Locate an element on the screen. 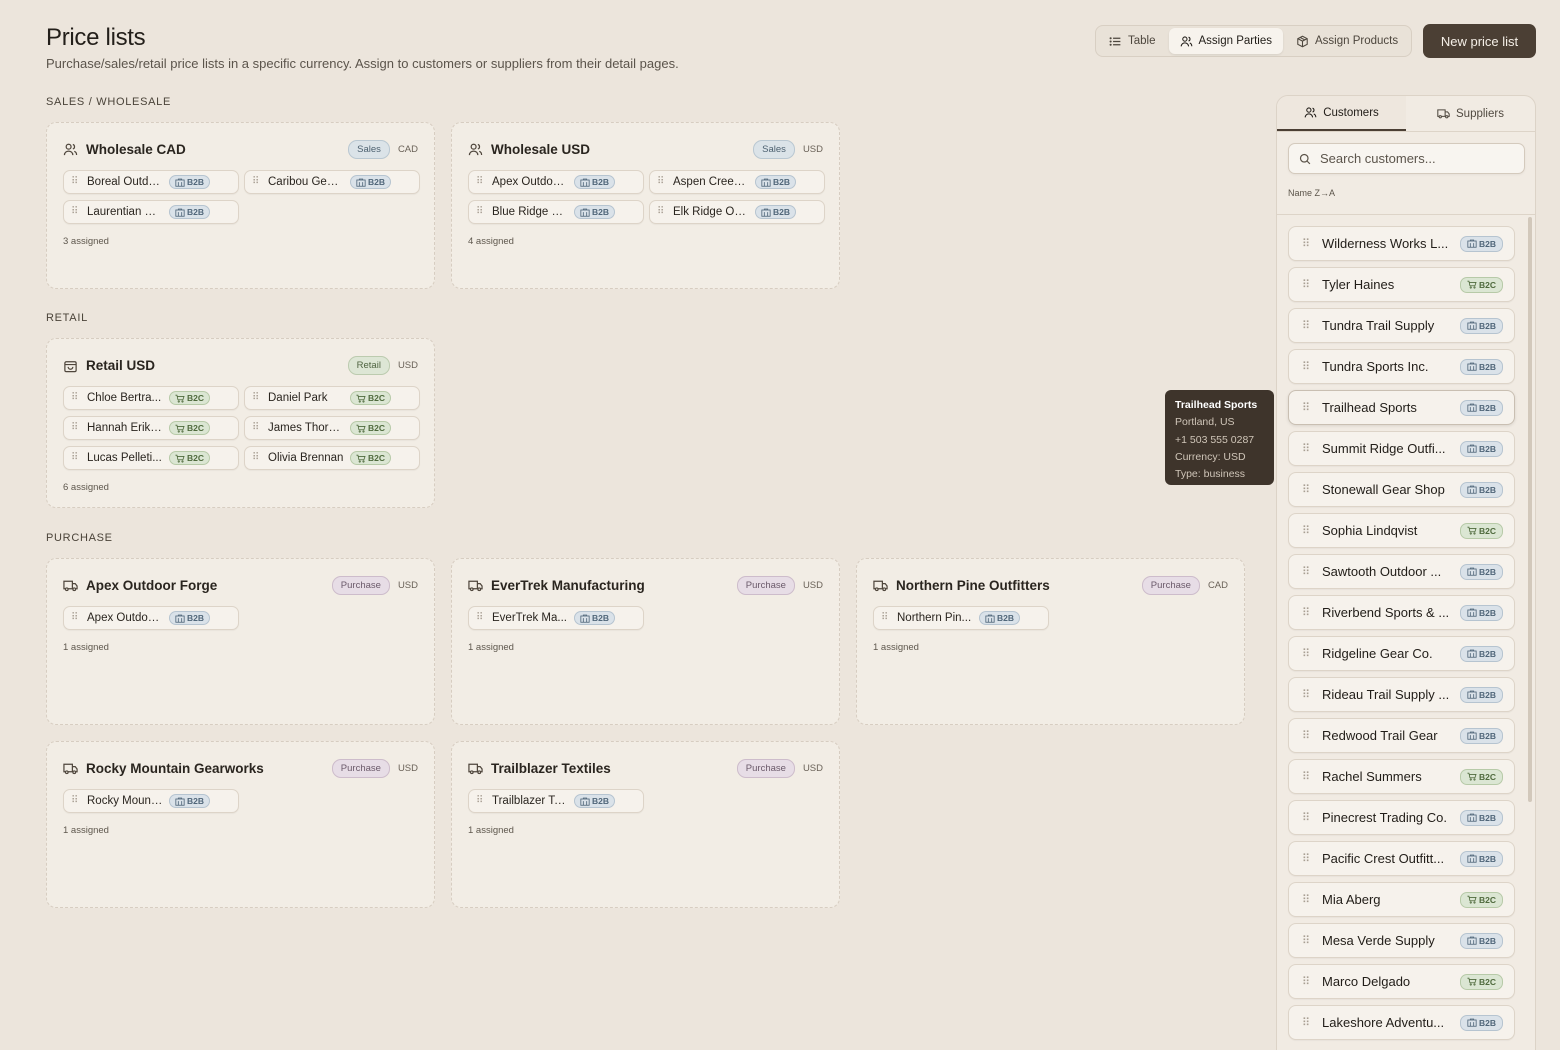  customer-list-item: ⠿ Pacific Crest Outfitt... B2B is located at coordinates (1401, 858).